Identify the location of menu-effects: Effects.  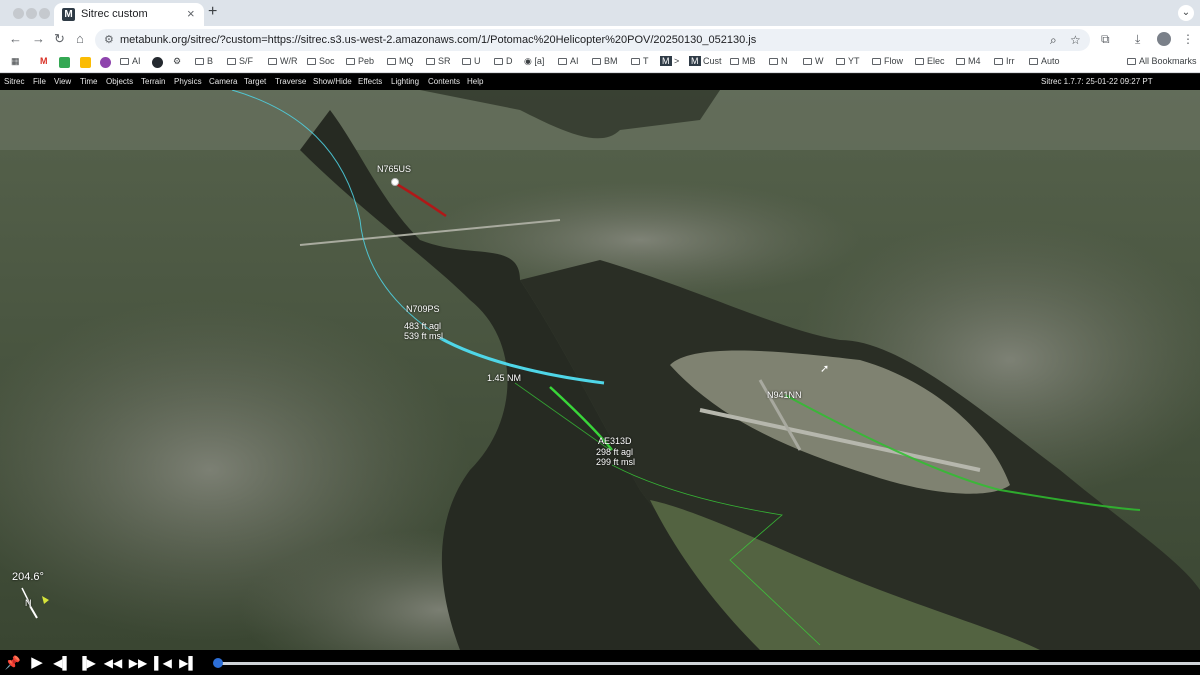
(370, 81).